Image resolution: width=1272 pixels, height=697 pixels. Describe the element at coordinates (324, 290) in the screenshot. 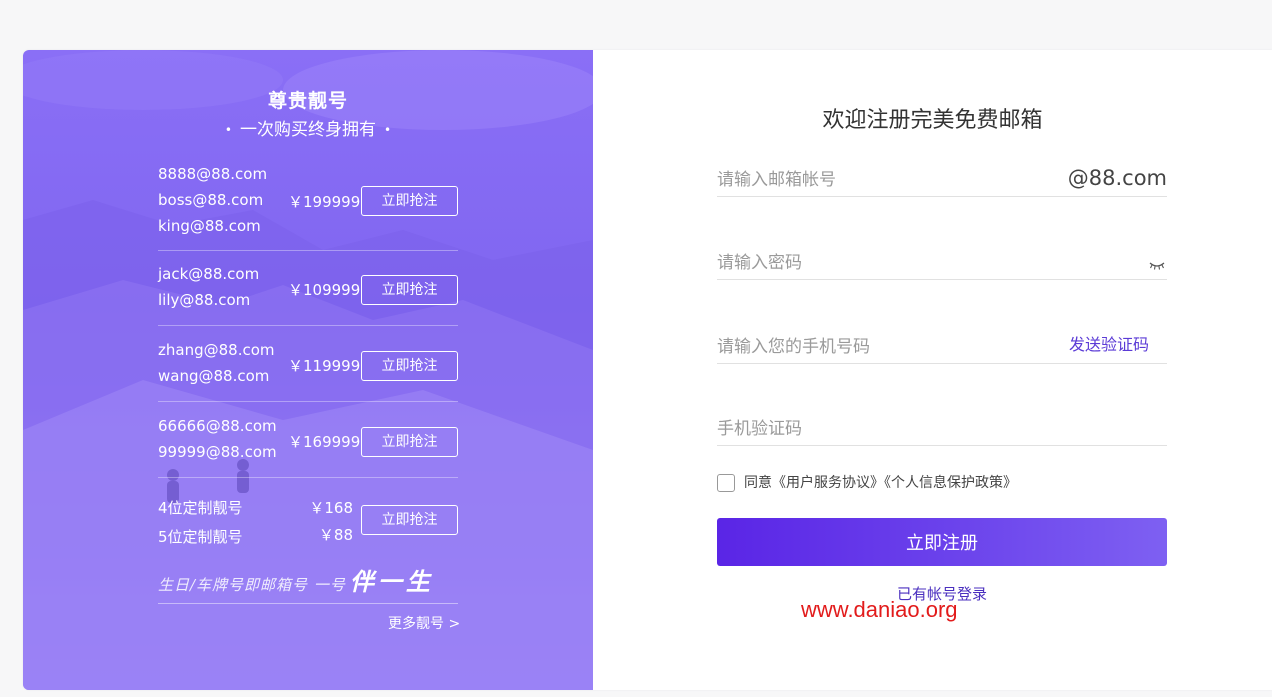

I see `price: ￥109999` at that location.